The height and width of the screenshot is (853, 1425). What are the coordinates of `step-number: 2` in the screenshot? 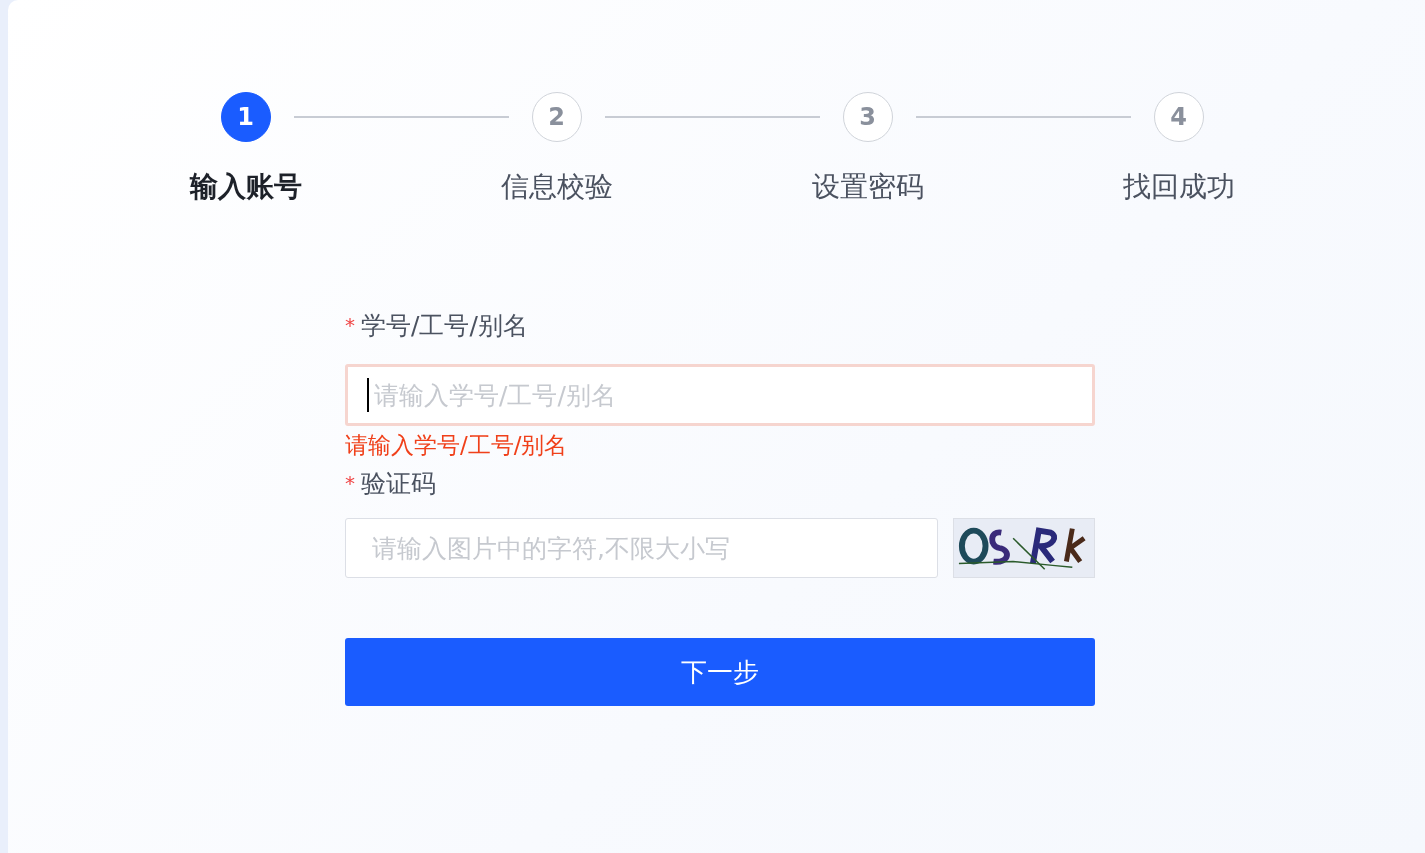 It's located at (556, 117).